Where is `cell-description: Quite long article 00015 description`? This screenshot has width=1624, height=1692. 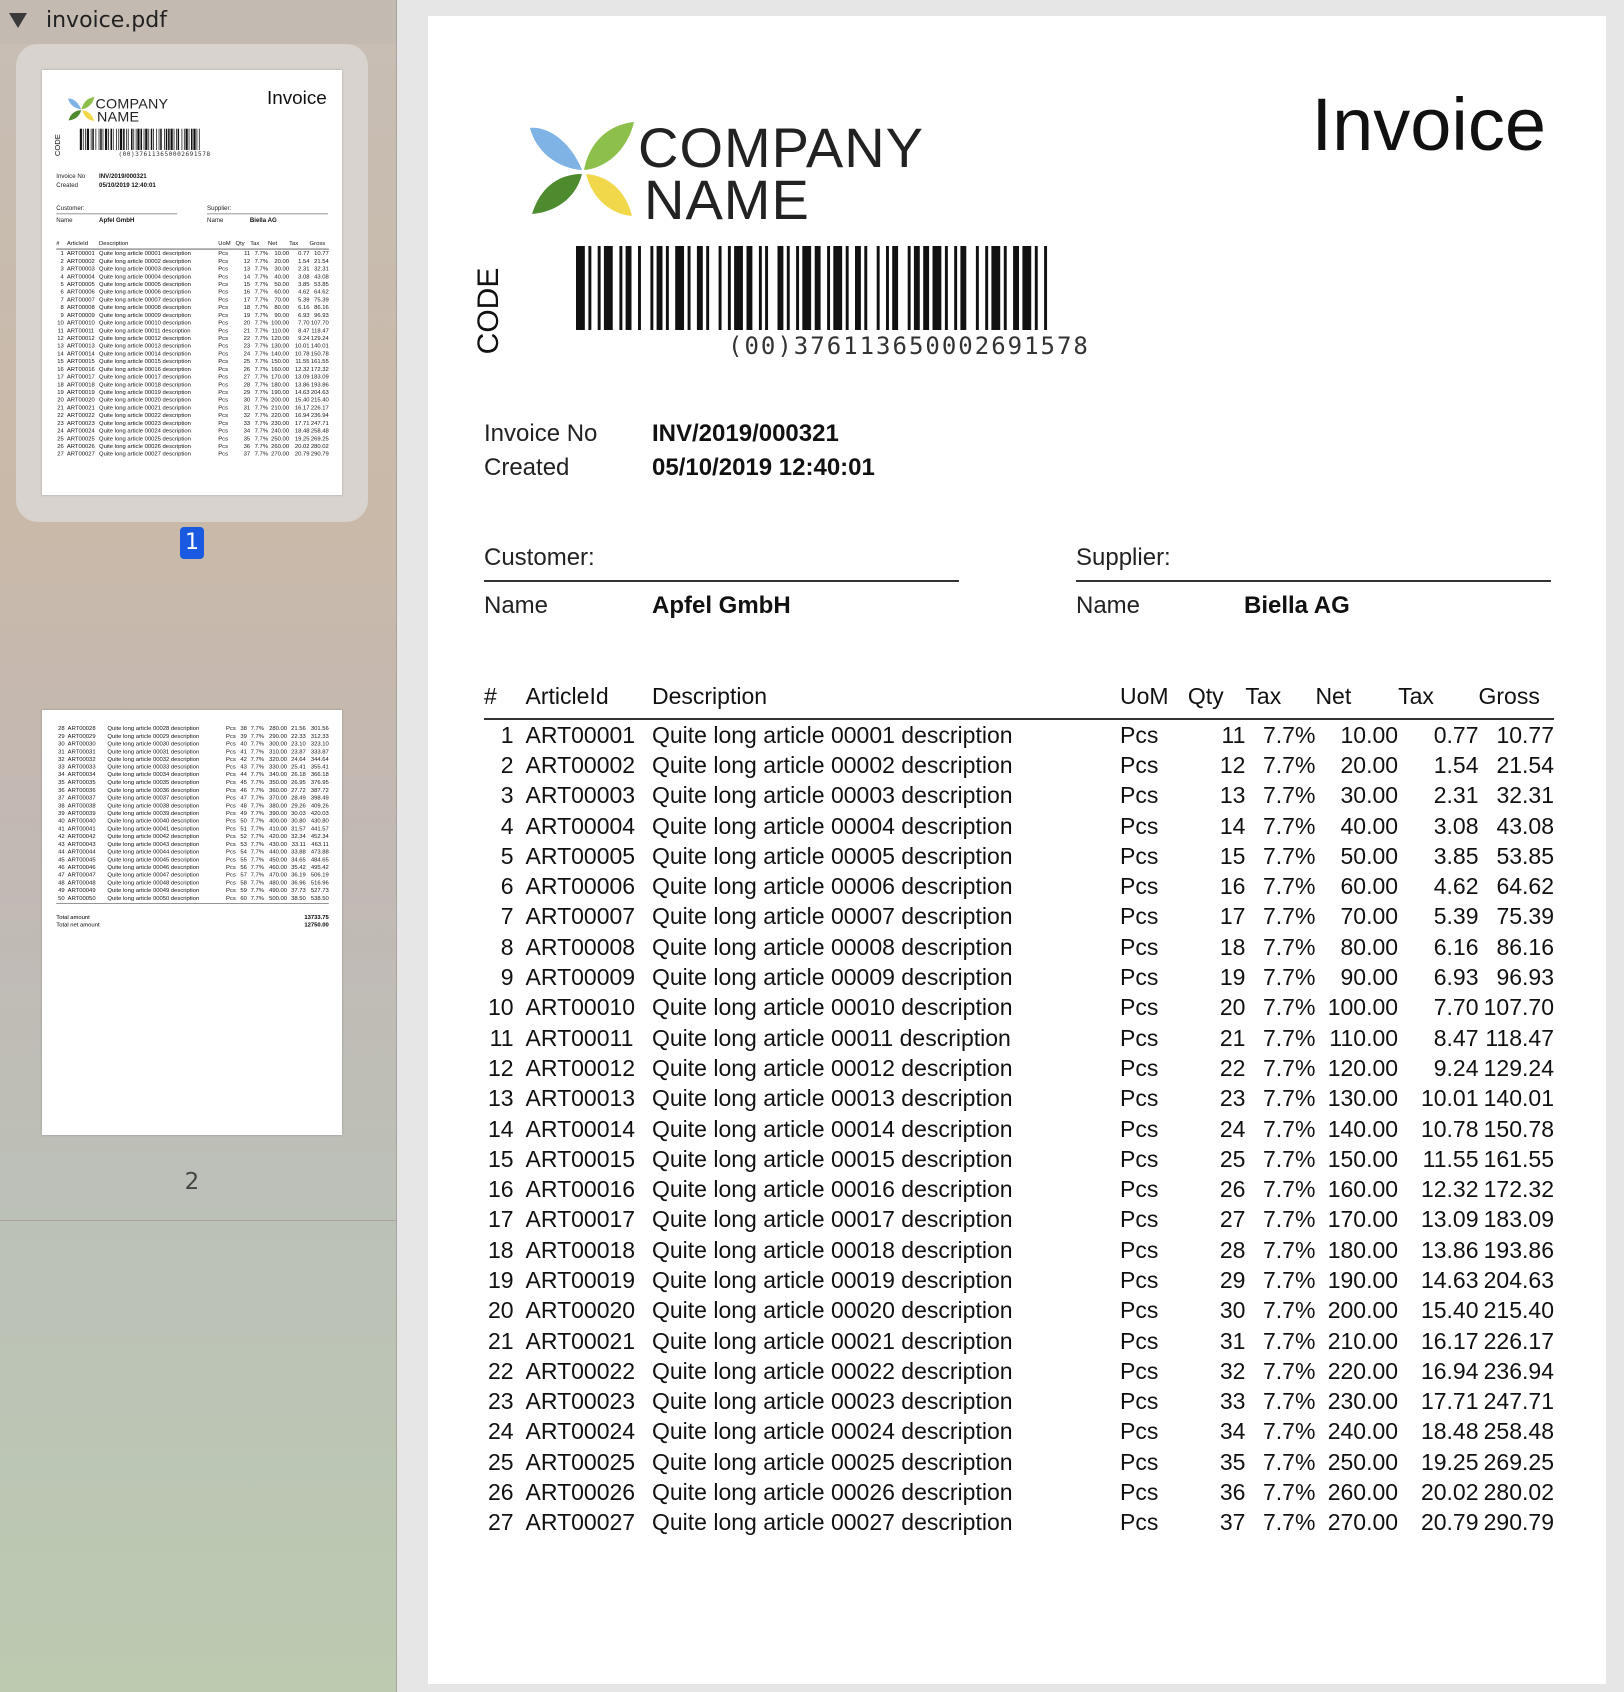
cell-description: Quite long article 00015 description is located at coordinates (145, 361).